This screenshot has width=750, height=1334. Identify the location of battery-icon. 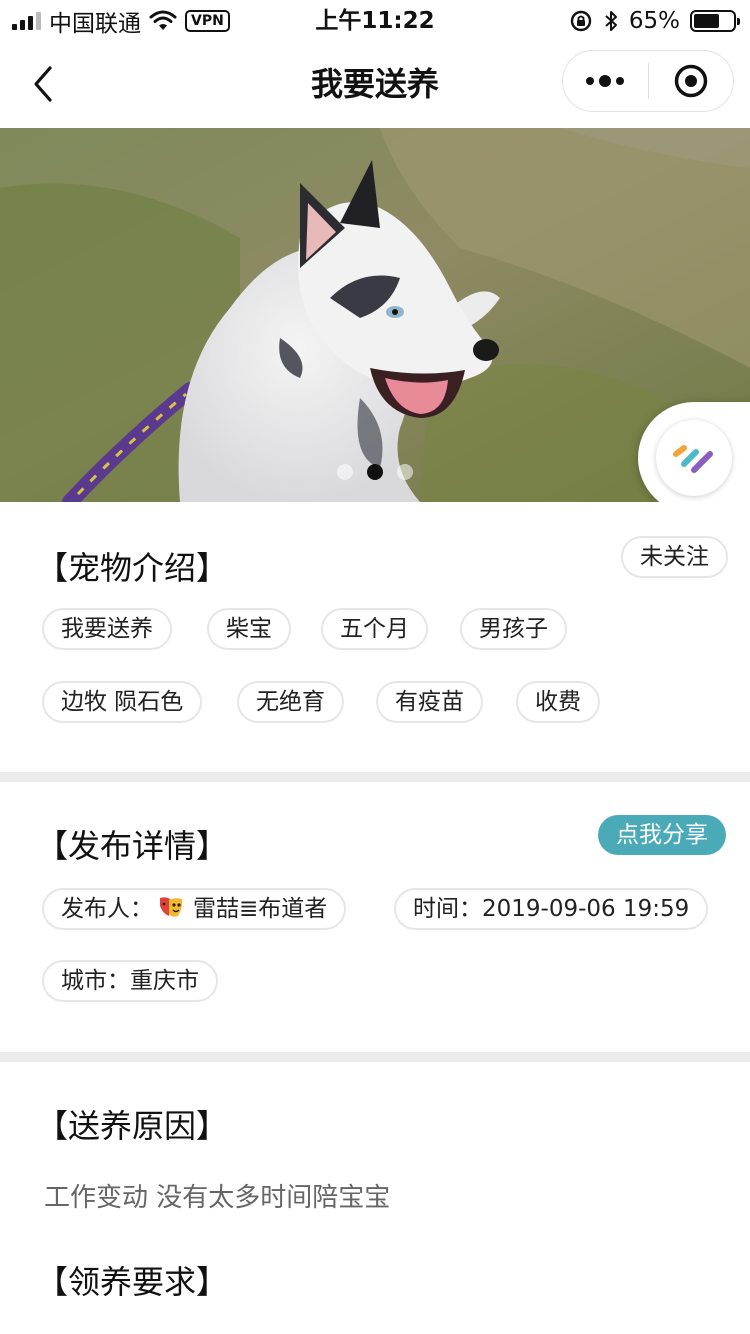
(715, 21).